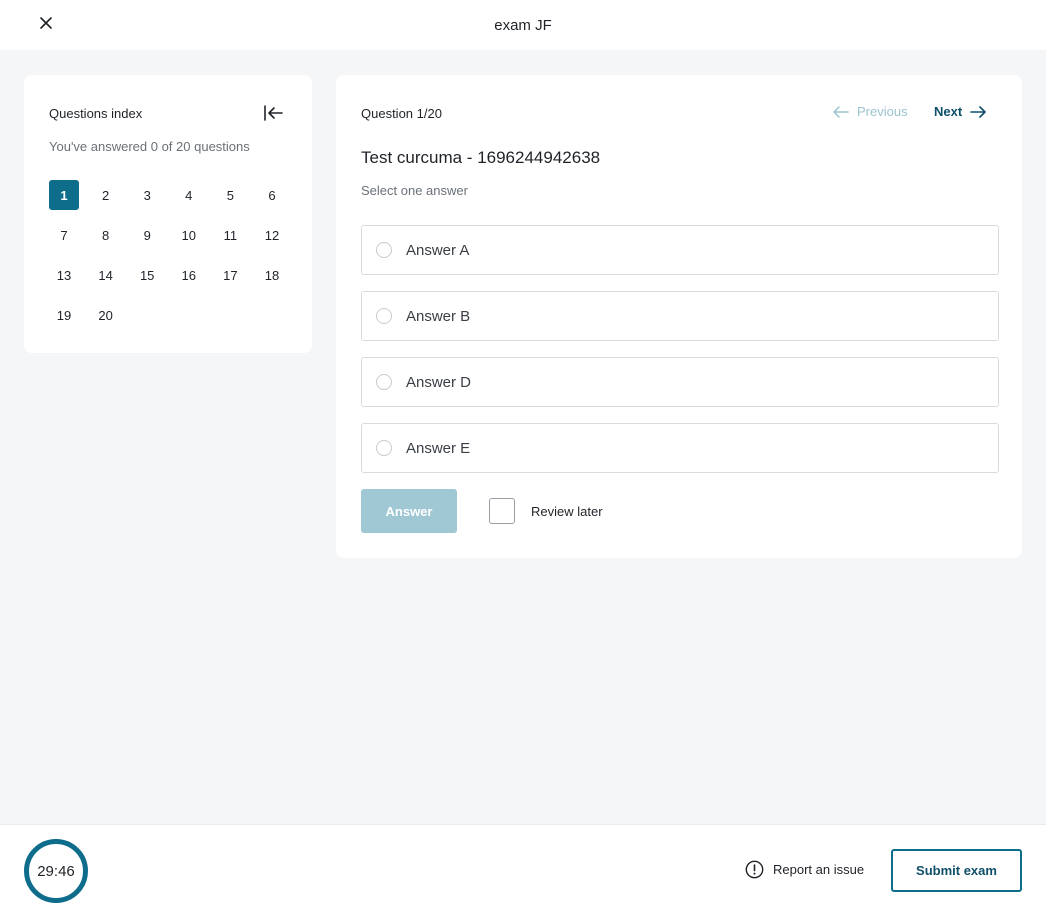 The width and height of the screenshot is (1046, 907). What do you see at coordinates (272, 275) in the screenshot?
I see `question-number-18: 18` at bounding box center [272, 275].